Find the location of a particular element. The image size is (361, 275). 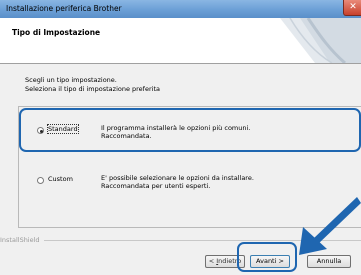

installshield-brand: InstallShield is located at coordinates (20, 240).